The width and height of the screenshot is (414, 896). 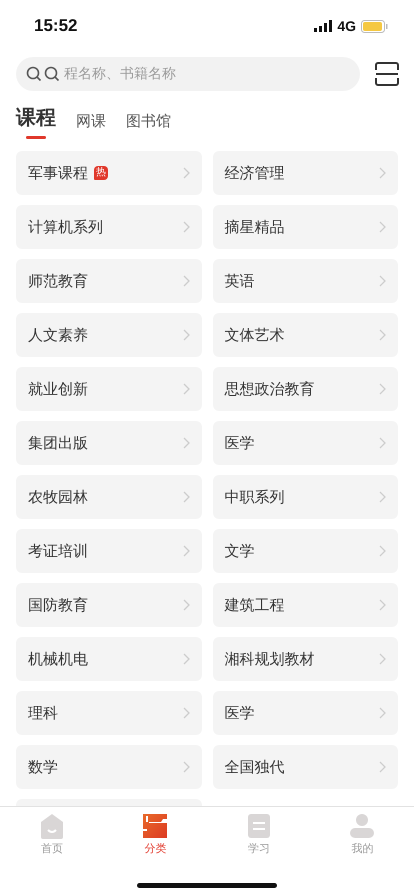 I want to click on category-label: 集团出版, so click(x=58, y=443).